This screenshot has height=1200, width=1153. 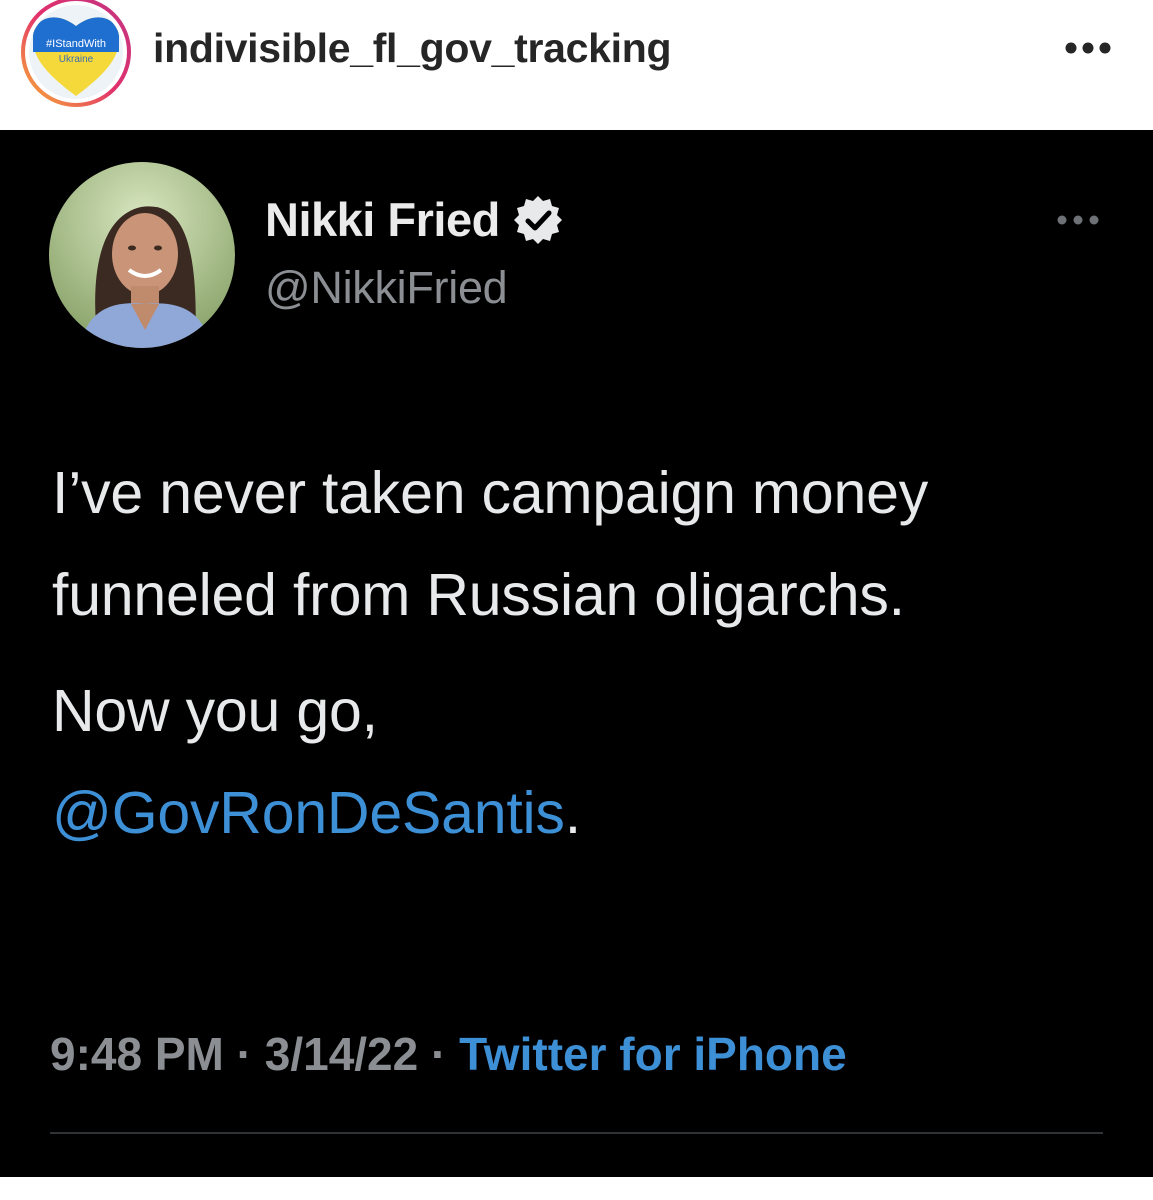 I want to click on avatar-text-top: #IStandWith, so click(x=76, y=44).